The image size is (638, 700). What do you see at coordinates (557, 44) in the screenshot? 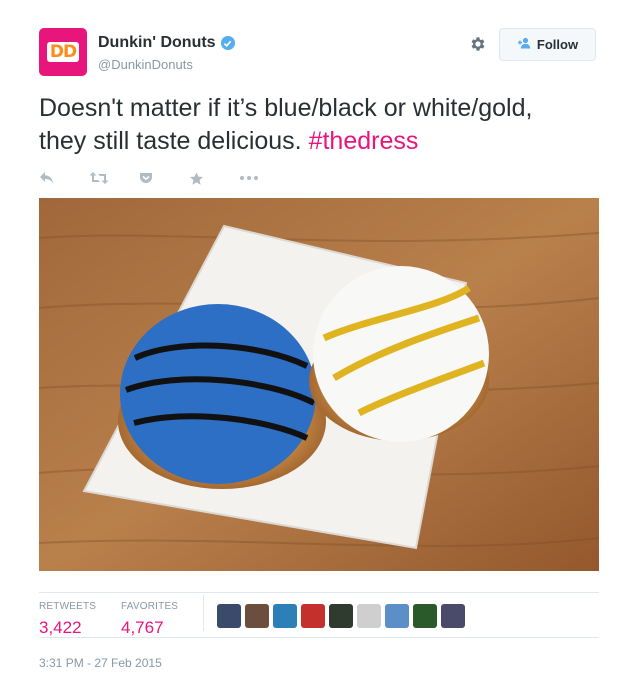
I see `follow-label: Follow` at bounding box center [557, 44].